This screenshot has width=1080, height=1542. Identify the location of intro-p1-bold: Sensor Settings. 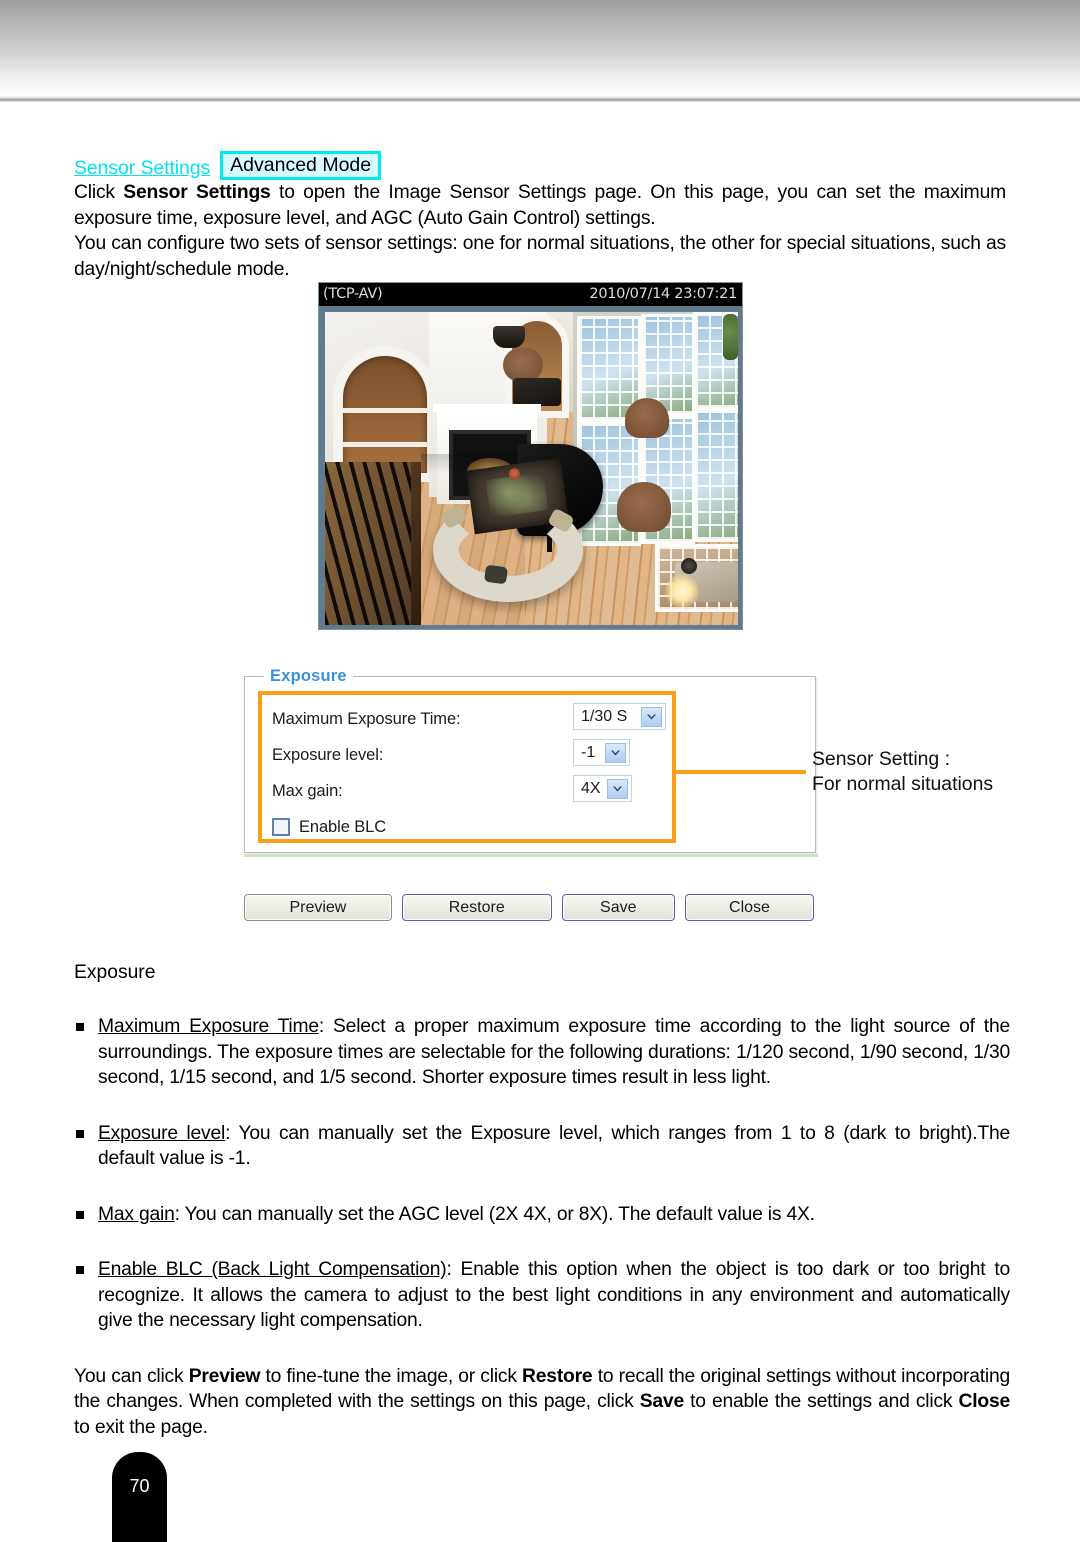
(197, 192).